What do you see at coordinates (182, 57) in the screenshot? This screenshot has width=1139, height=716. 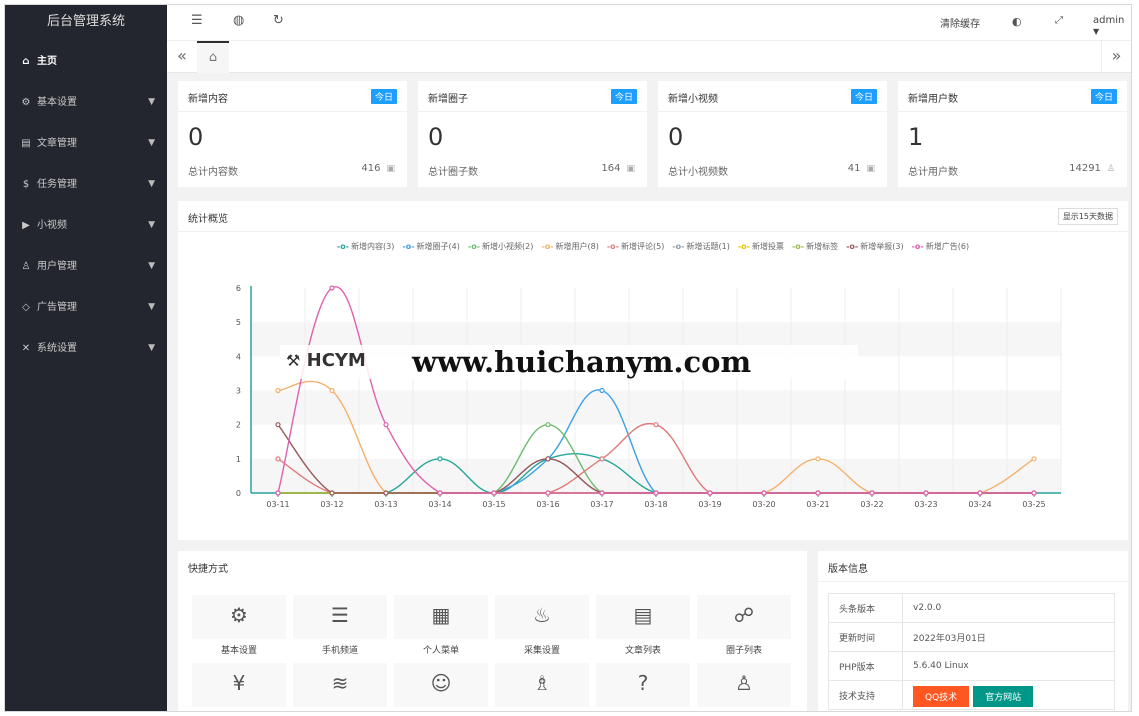 I see `tab-scroll-left-icon: «` at bounding box center [182, 57].